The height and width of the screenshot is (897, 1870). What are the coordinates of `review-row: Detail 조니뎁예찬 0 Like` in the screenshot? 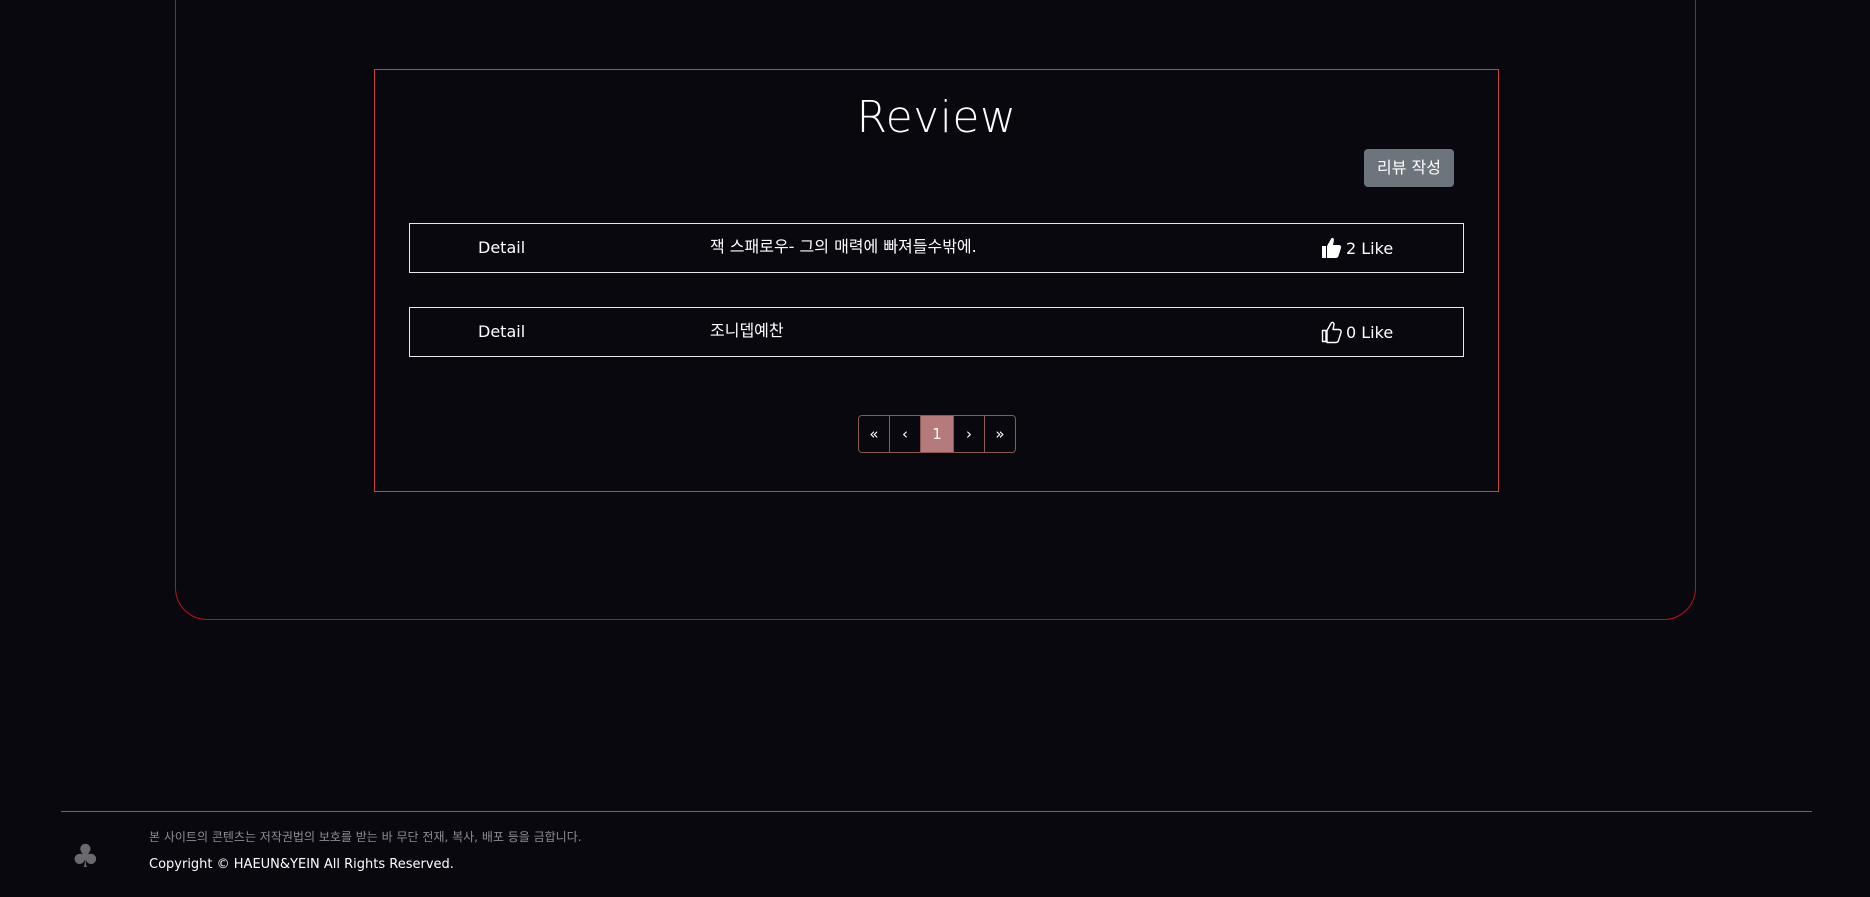 It's located at (936, 332).